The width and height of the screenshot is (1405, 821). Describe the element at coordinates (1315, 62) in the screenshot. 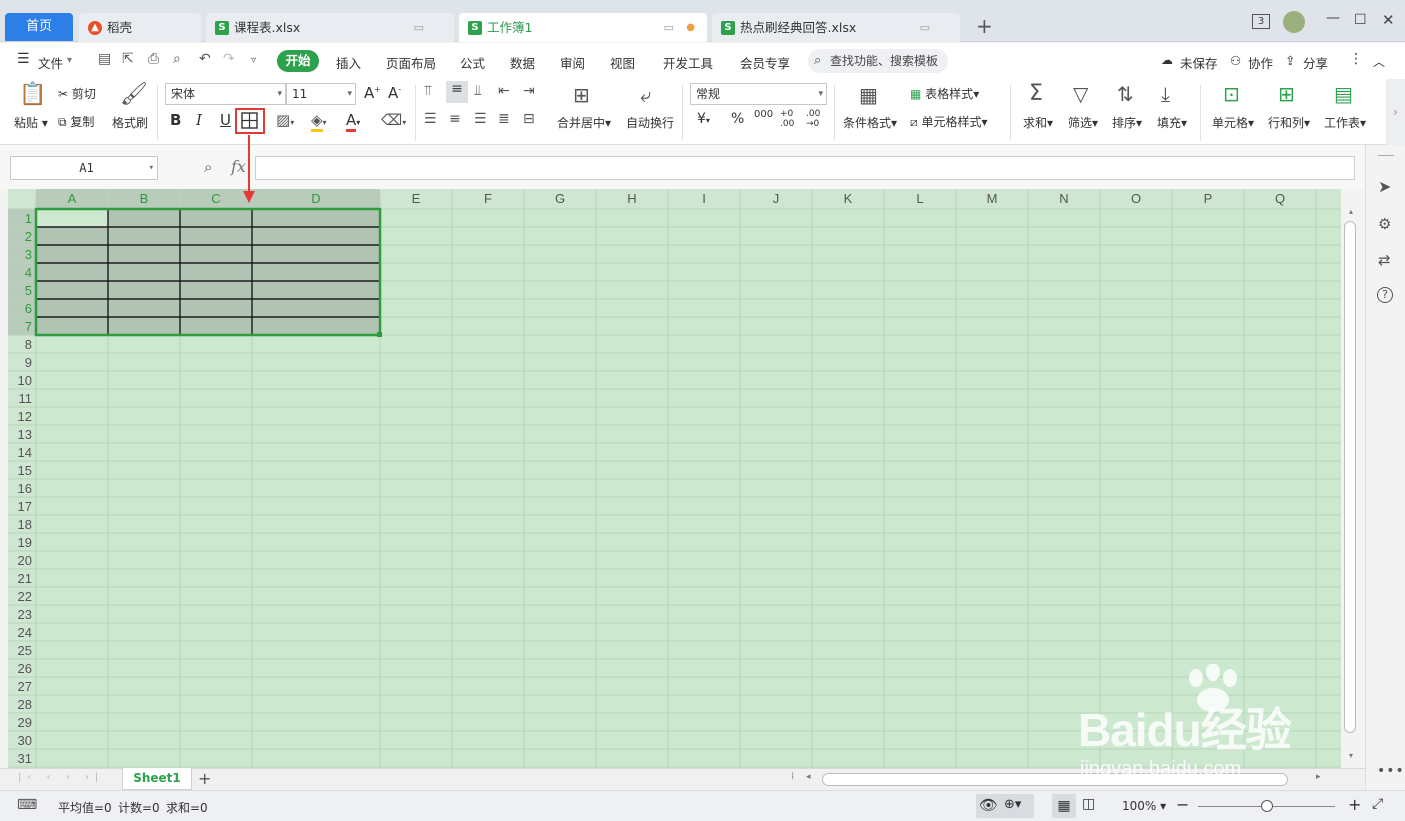

I see `share-button: 分享` at that location.